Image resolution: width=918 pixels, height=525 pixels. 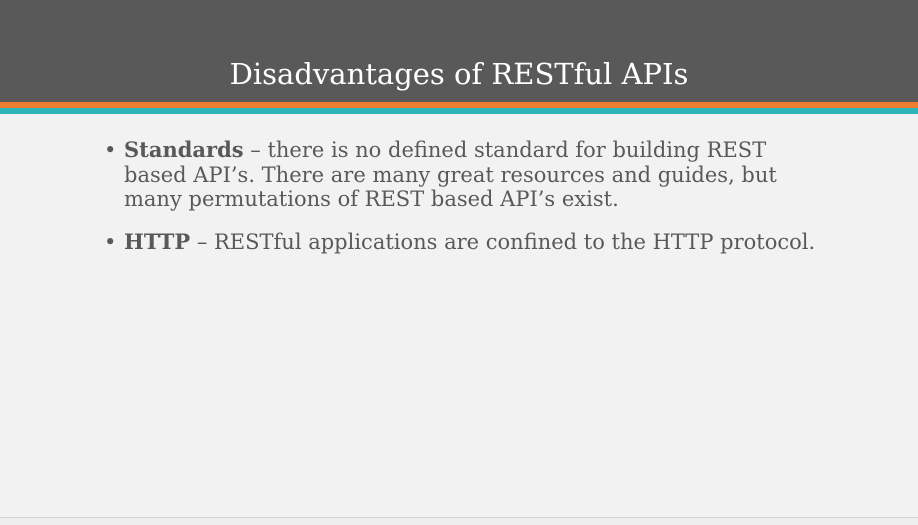 What do you see at coordinates (459, 111) in the screenshot?
I see `accent-stripe-teal` at bounding box center [459, 111].